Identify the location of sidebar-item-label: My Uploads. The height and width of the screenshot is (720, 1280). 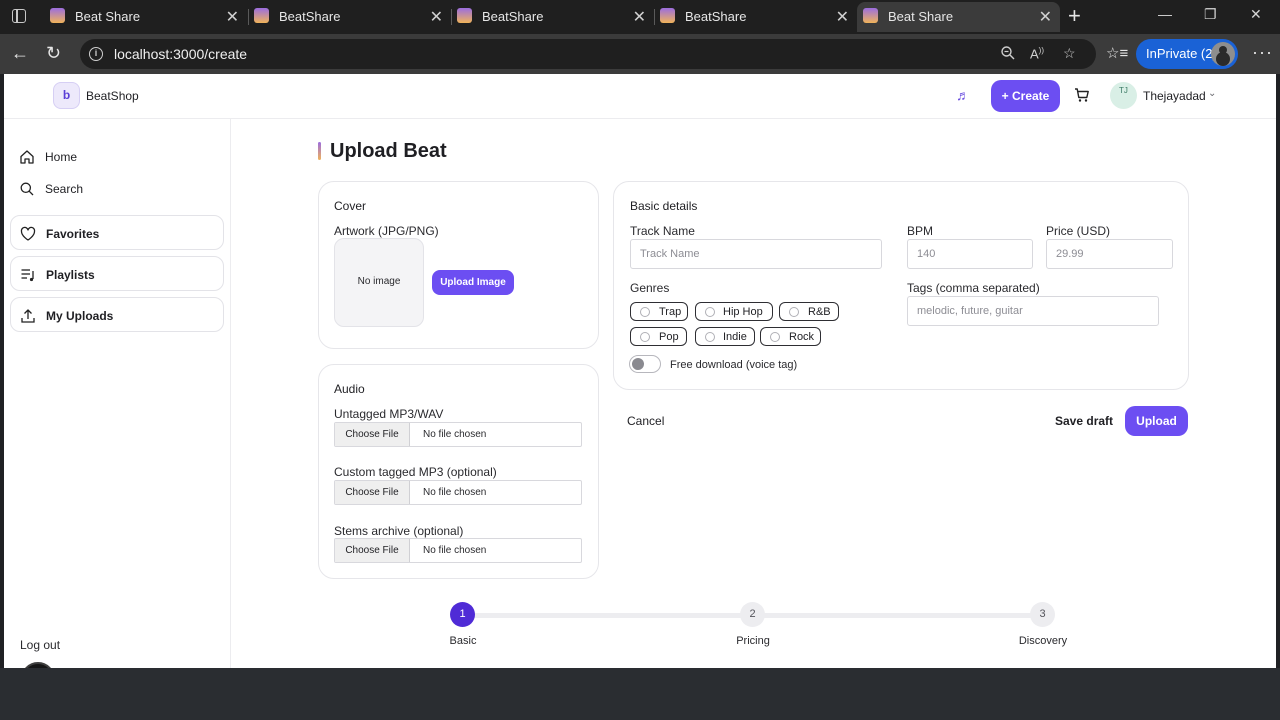
(80, 316).